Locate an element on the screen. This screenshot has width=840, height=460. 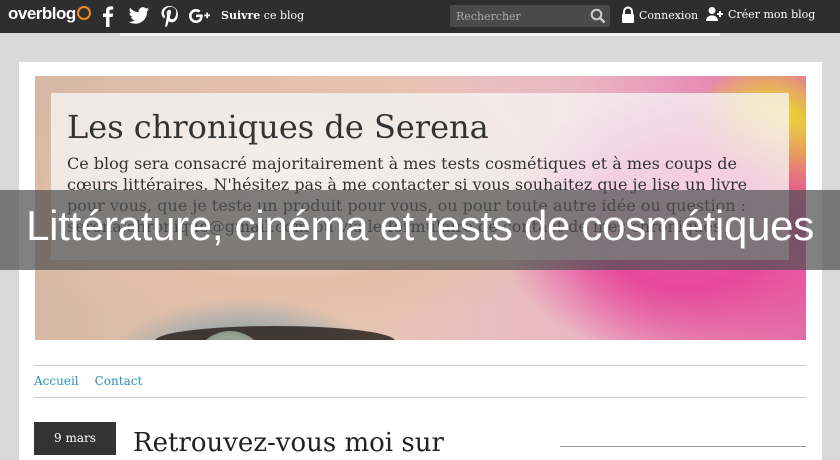
top-ribbon is located at coordinates (420, 34).